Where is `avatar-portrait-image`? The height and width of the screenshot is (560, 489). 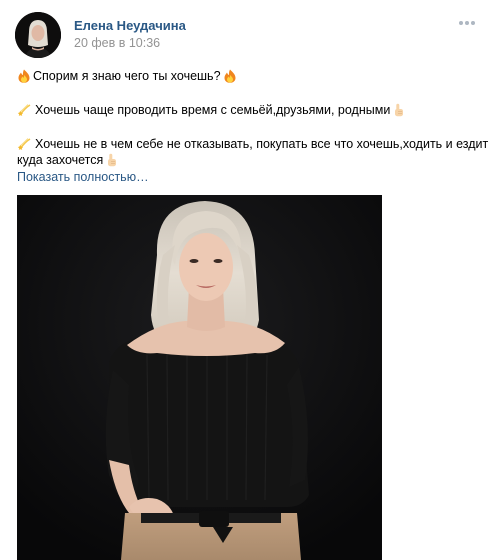 avatar-portrait-image is located at coordinates (38, 35).